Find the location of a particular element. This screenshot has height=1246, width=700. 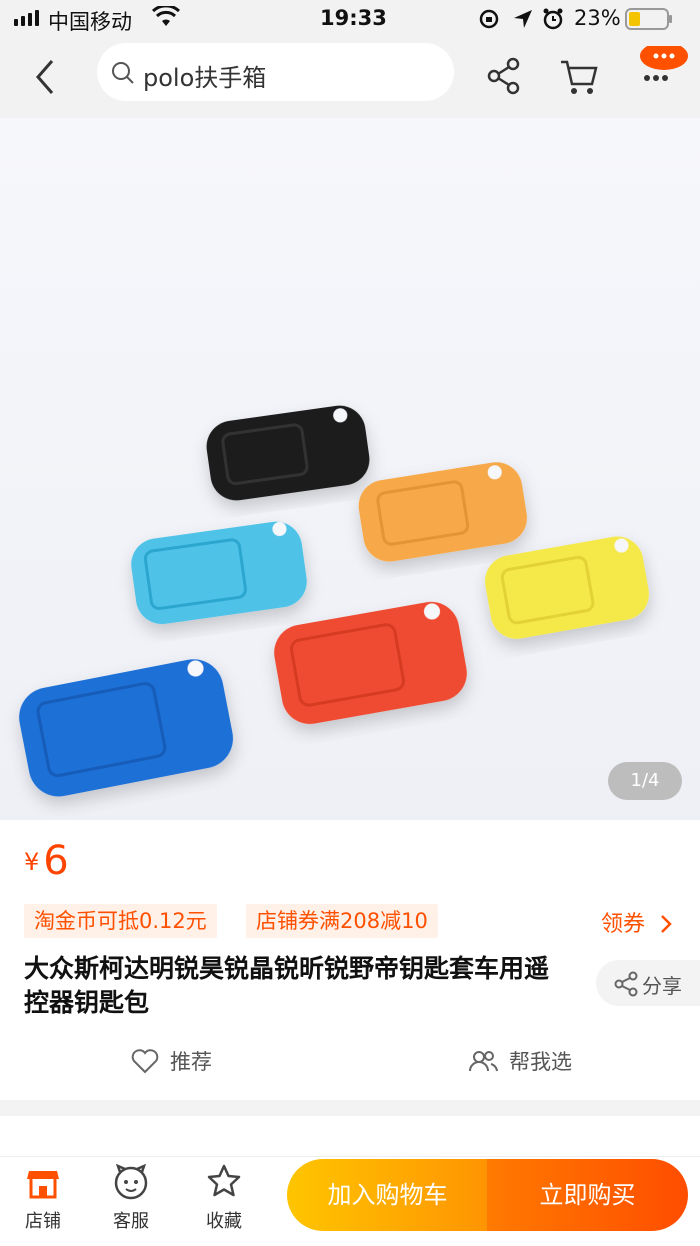

top-nav: polo扶手箱 is located at coordinates (350, 79).